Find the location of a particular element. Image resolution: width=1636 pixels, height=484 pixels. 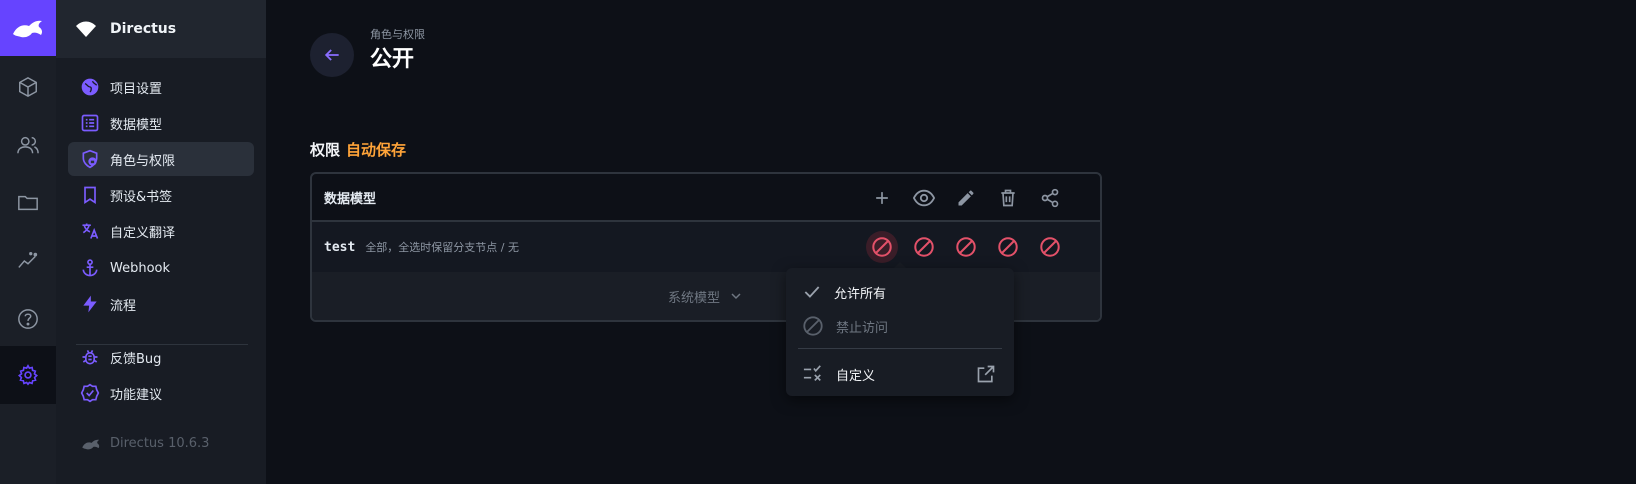

open-in-new-icon is located at coordinates (986, 374).